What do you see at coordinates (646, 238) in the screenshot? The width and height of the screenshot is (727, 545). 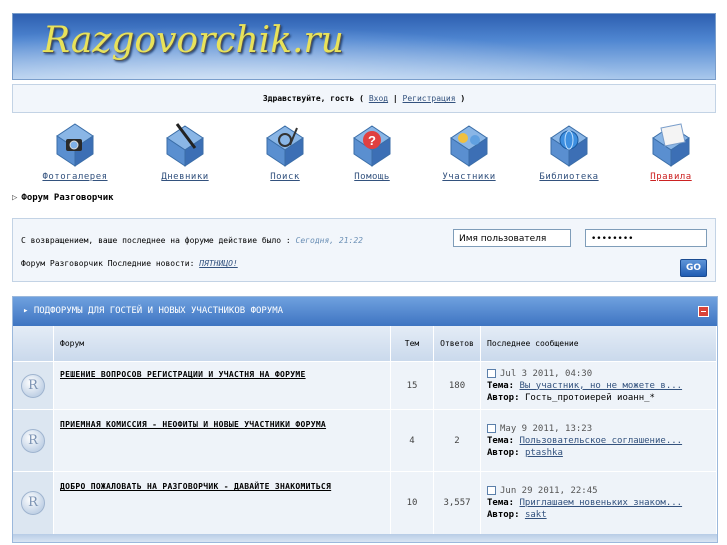 I see `password-input: ••••••••` at bounding box center [646, 238].